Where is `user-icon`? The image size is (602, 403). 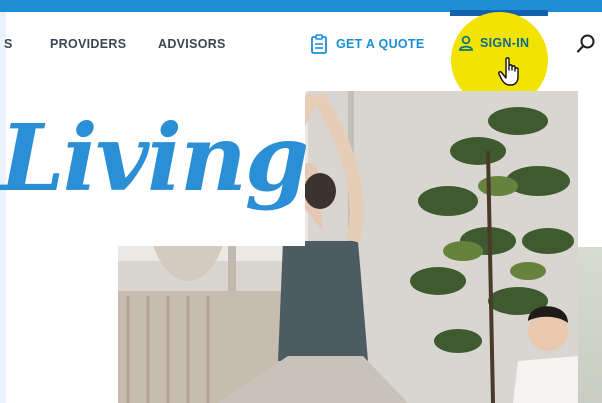 user-icon is located at coordinates (466, 43).